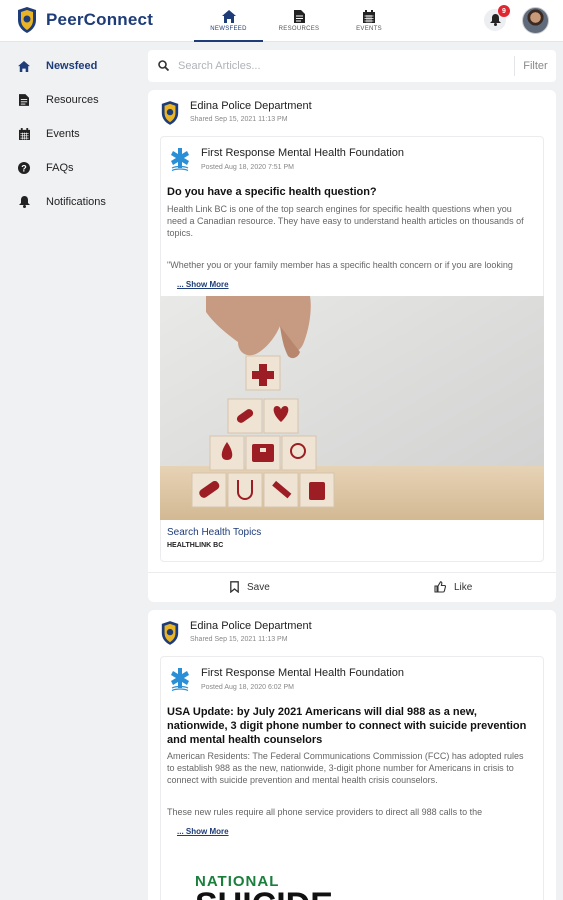 This screenshot has height=900, width=563. I want to click on search-icon, so click(163, 65).